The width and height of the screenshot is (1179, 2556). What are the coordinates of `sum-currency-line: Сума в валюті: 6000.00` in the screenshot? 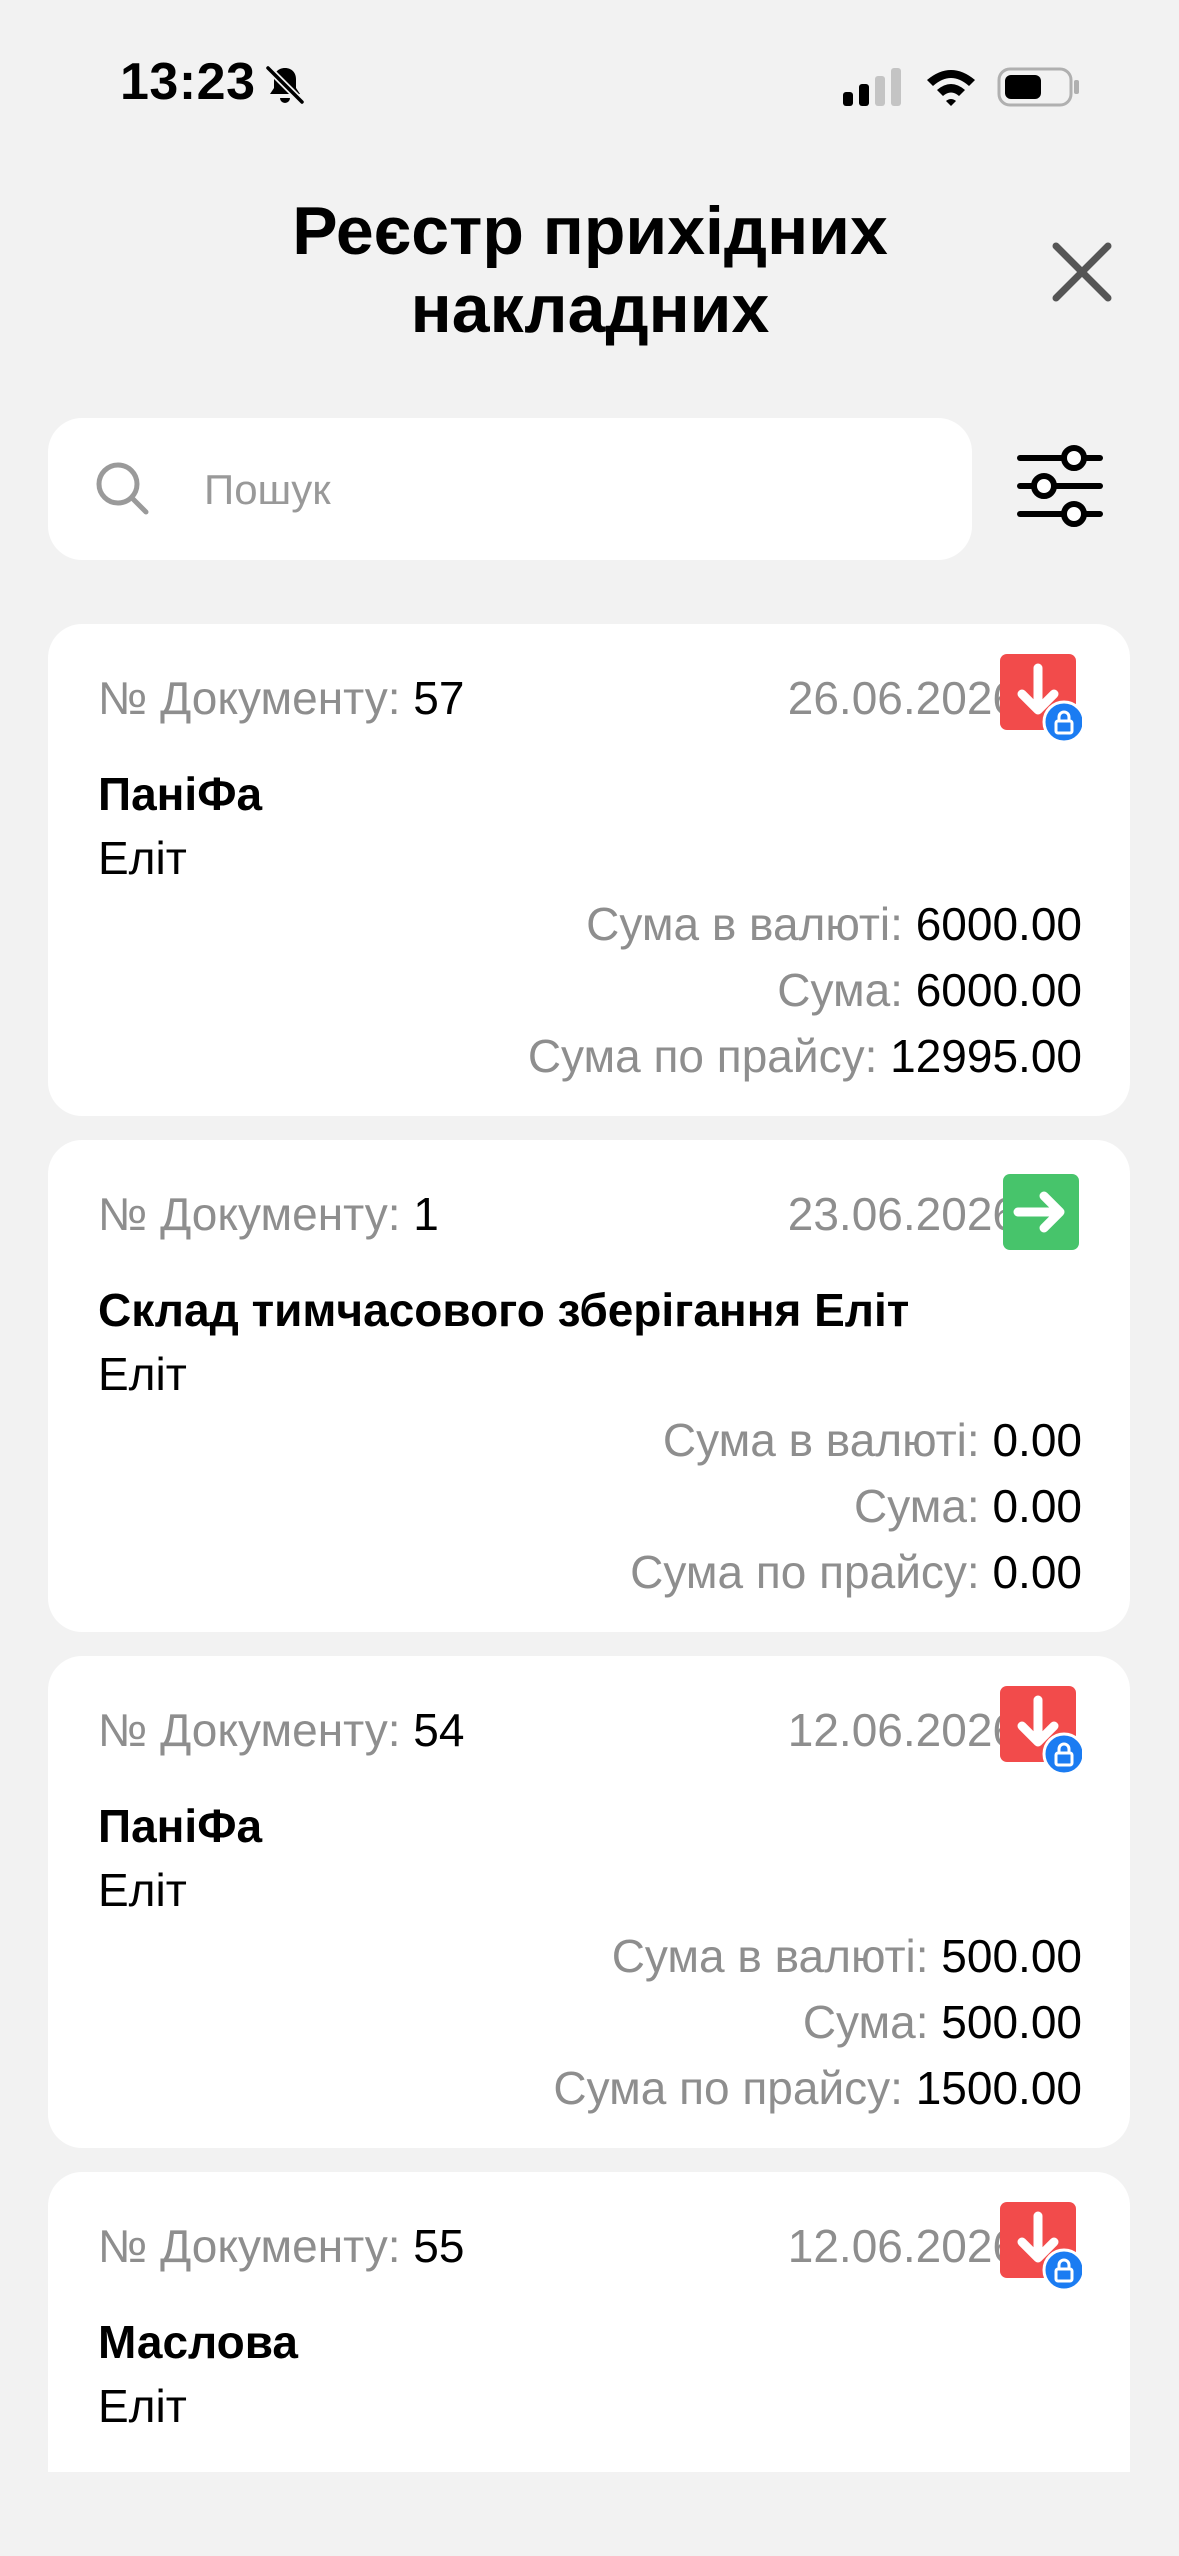 It's located at (834, 924).